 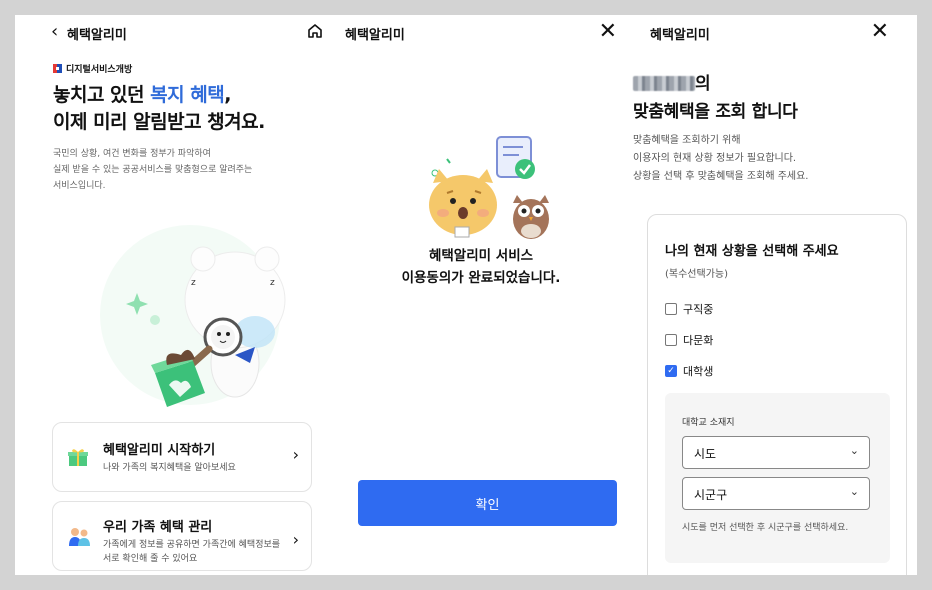 I want to click on option-label: 대학생, so click(x=698, y=371).